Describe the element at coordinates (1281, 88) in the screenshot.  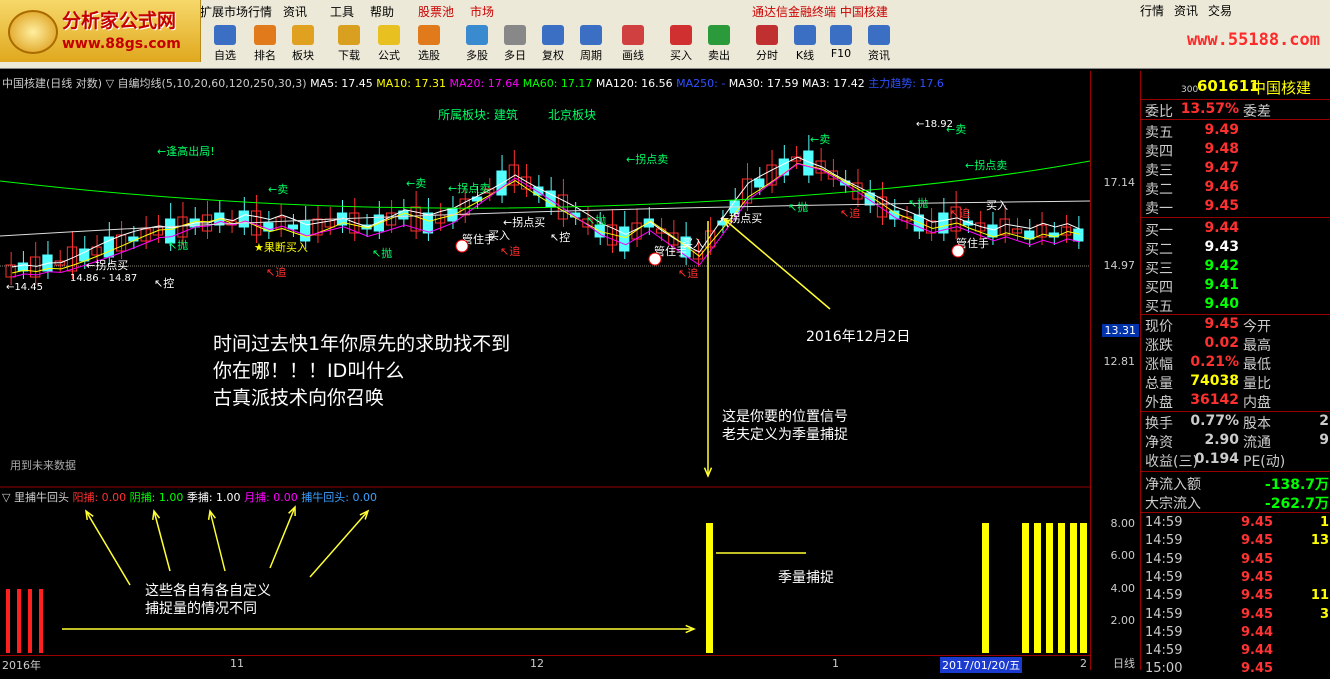
I see `stock-name: 中国核建` at that location.